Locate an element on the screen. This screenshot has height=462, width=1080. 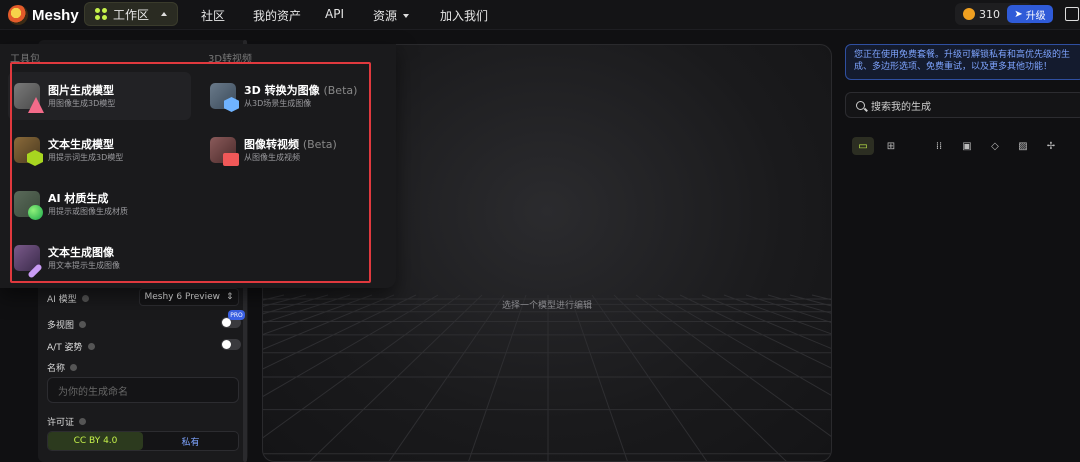
nav-resources: 资源 is located at coordinates (391, 15).